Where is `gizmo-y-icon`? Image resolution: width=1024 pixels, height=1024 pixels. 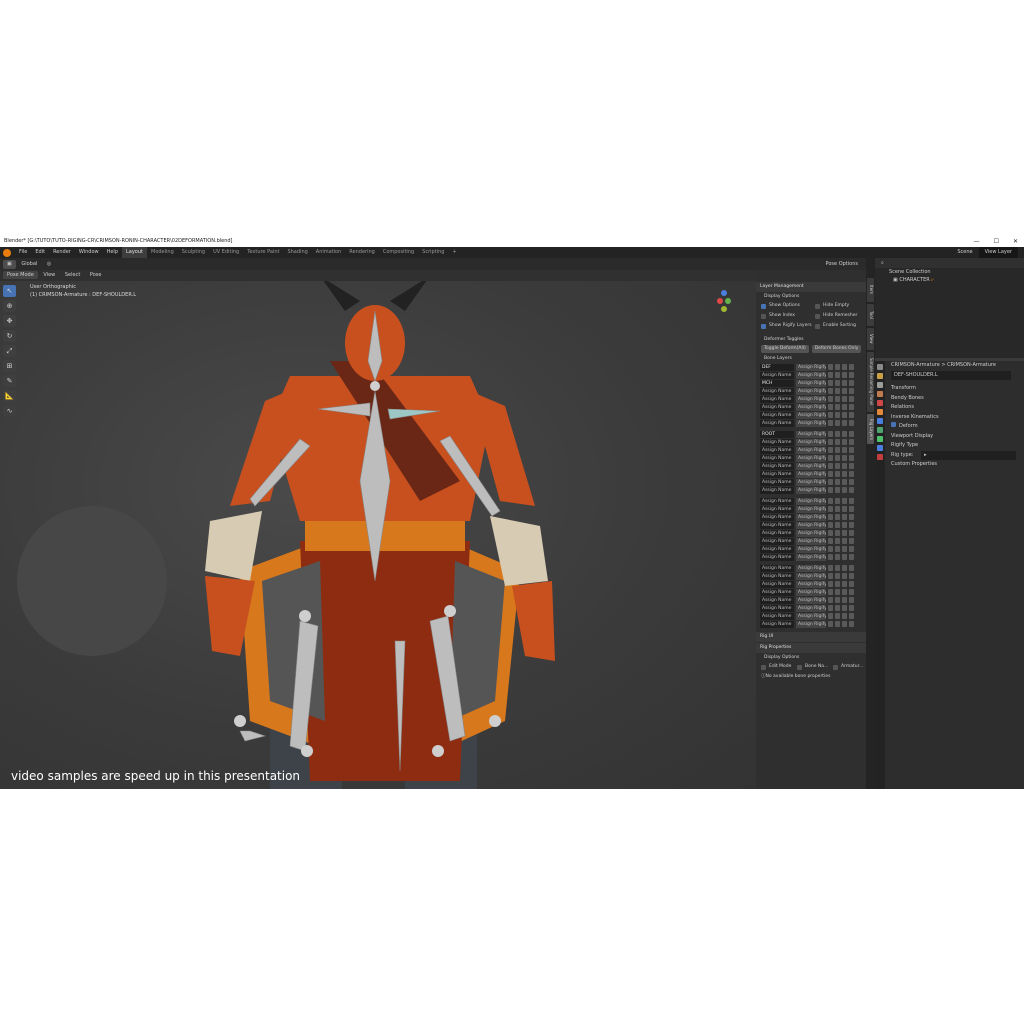 gizmo-y-icon is located at coordinates (728, 301).